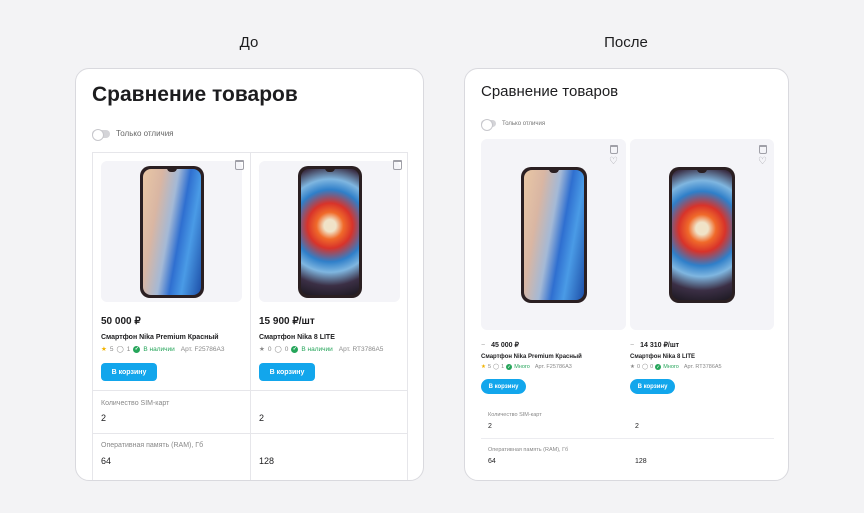 The height and width of the screenshot is (513, 864). What do you see at coordinates (505, 345) in the screenshot?
I see `product-price: 45 000 ₽` at bounding box center [505, 345].